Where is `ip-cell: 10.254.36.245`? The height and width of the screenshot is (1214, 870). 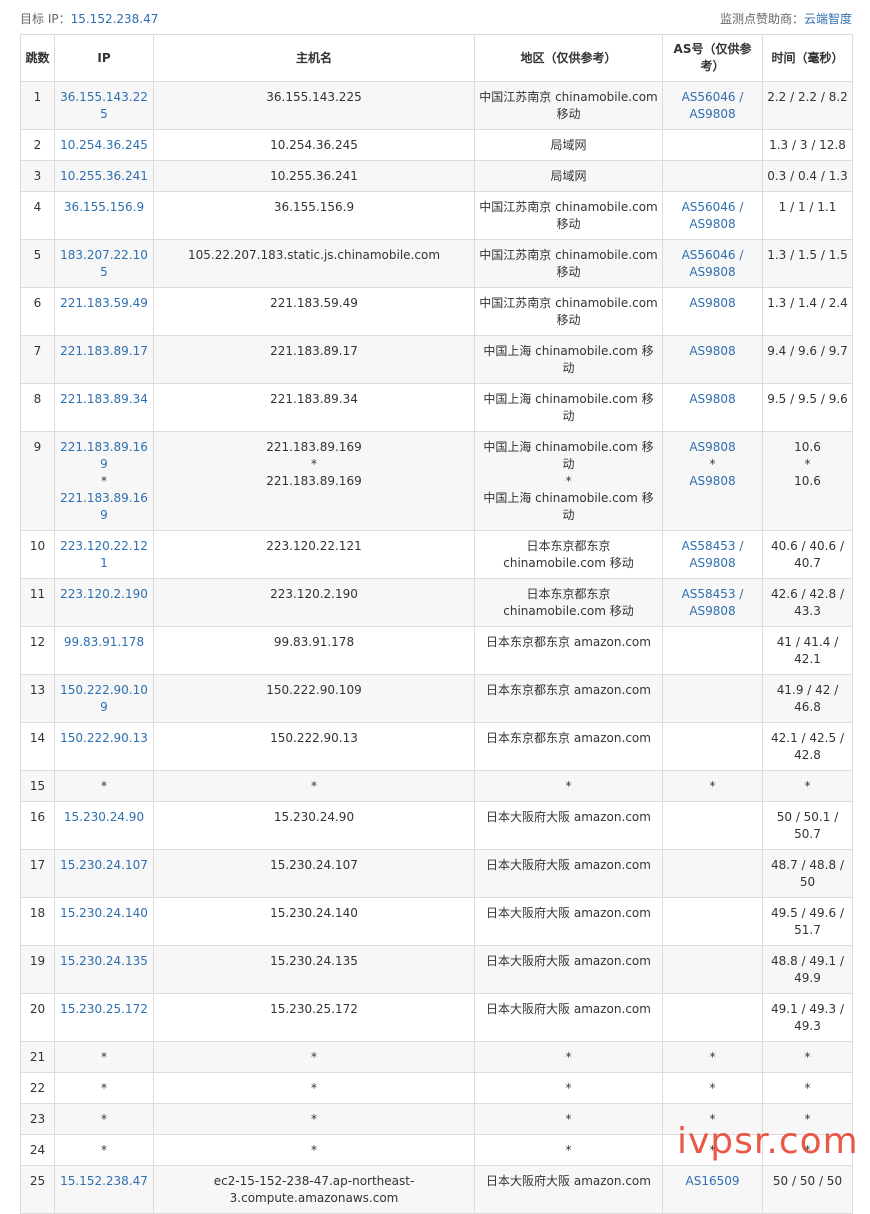 ip-cell: 10.254.36.245 is located at coordinates (104, 145).